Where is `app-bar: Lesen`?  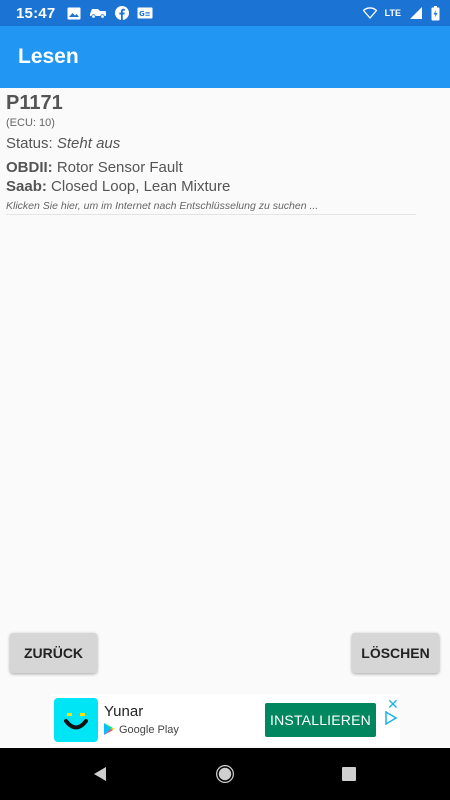
app-bar: Lesen is located at coordinates (225, 57).